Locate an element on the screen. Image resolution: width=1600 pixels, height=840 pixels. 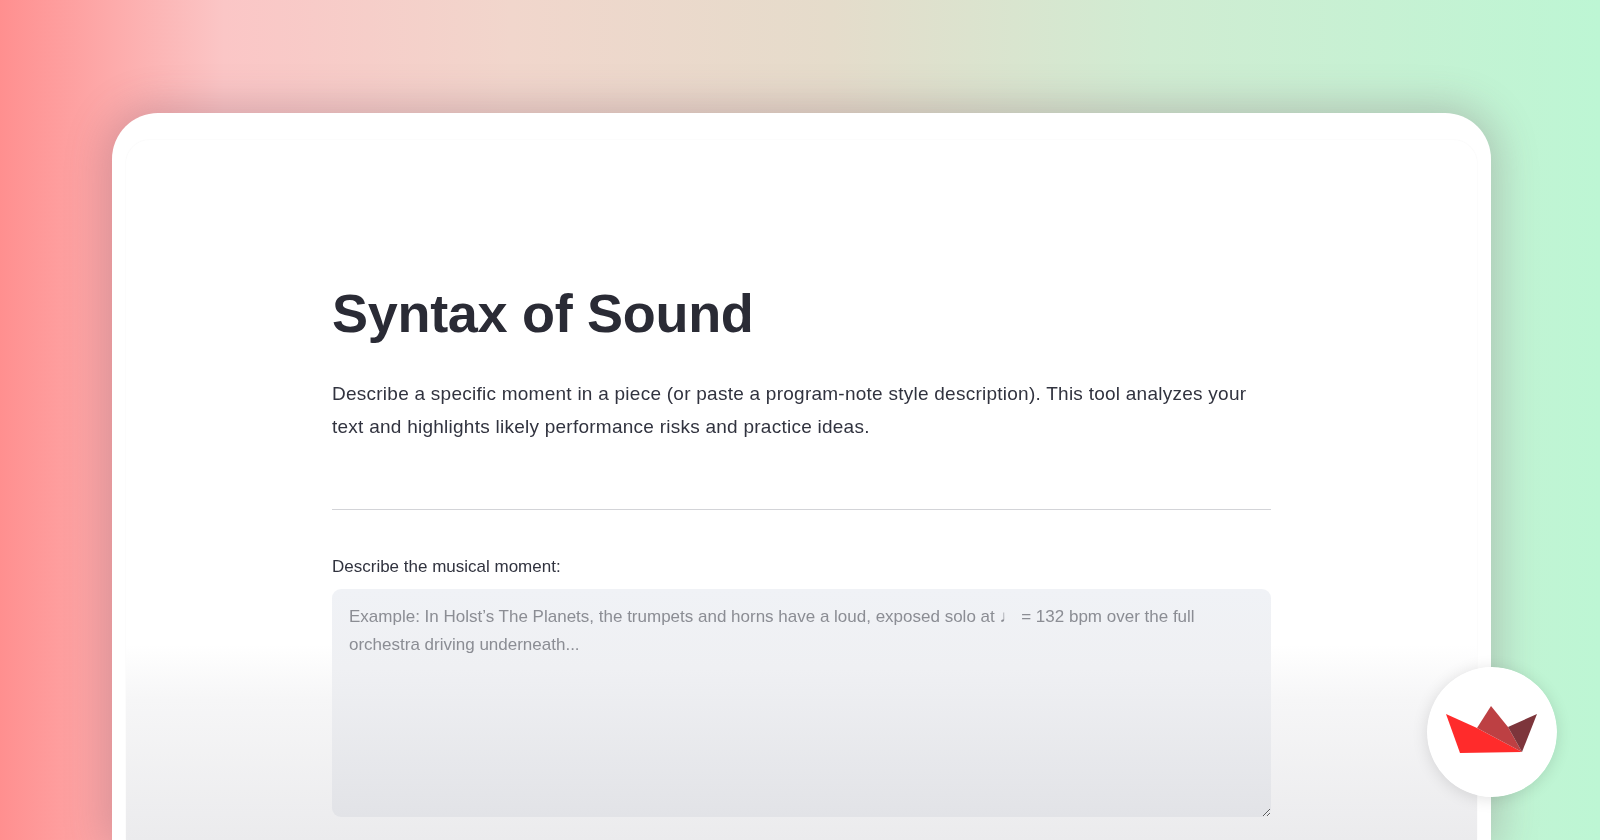
description-text: Describe a specific moment in a piece (or paste a program-note style description). This tool analyzes your text and highlights likely performance risks and practice ideas. is located at coordinates (790, 410).